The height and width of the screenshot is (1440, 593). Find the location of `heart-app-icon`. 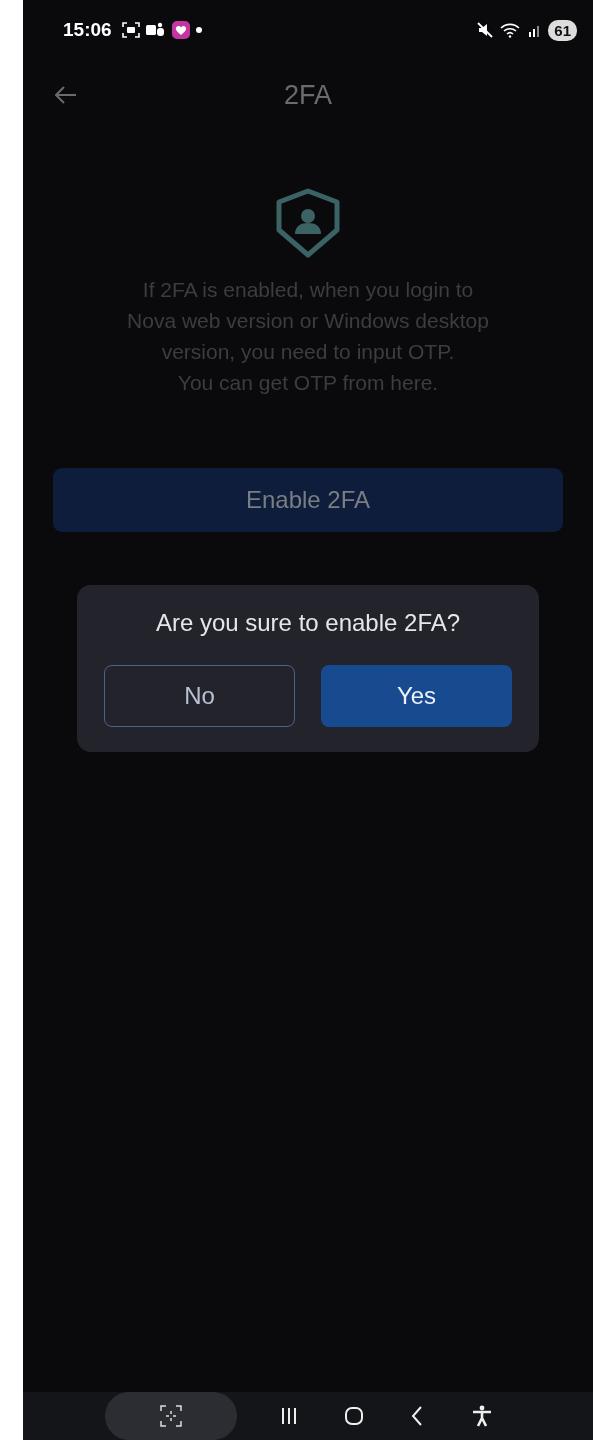

heart-app-icon is located at coordinates (180, 30).